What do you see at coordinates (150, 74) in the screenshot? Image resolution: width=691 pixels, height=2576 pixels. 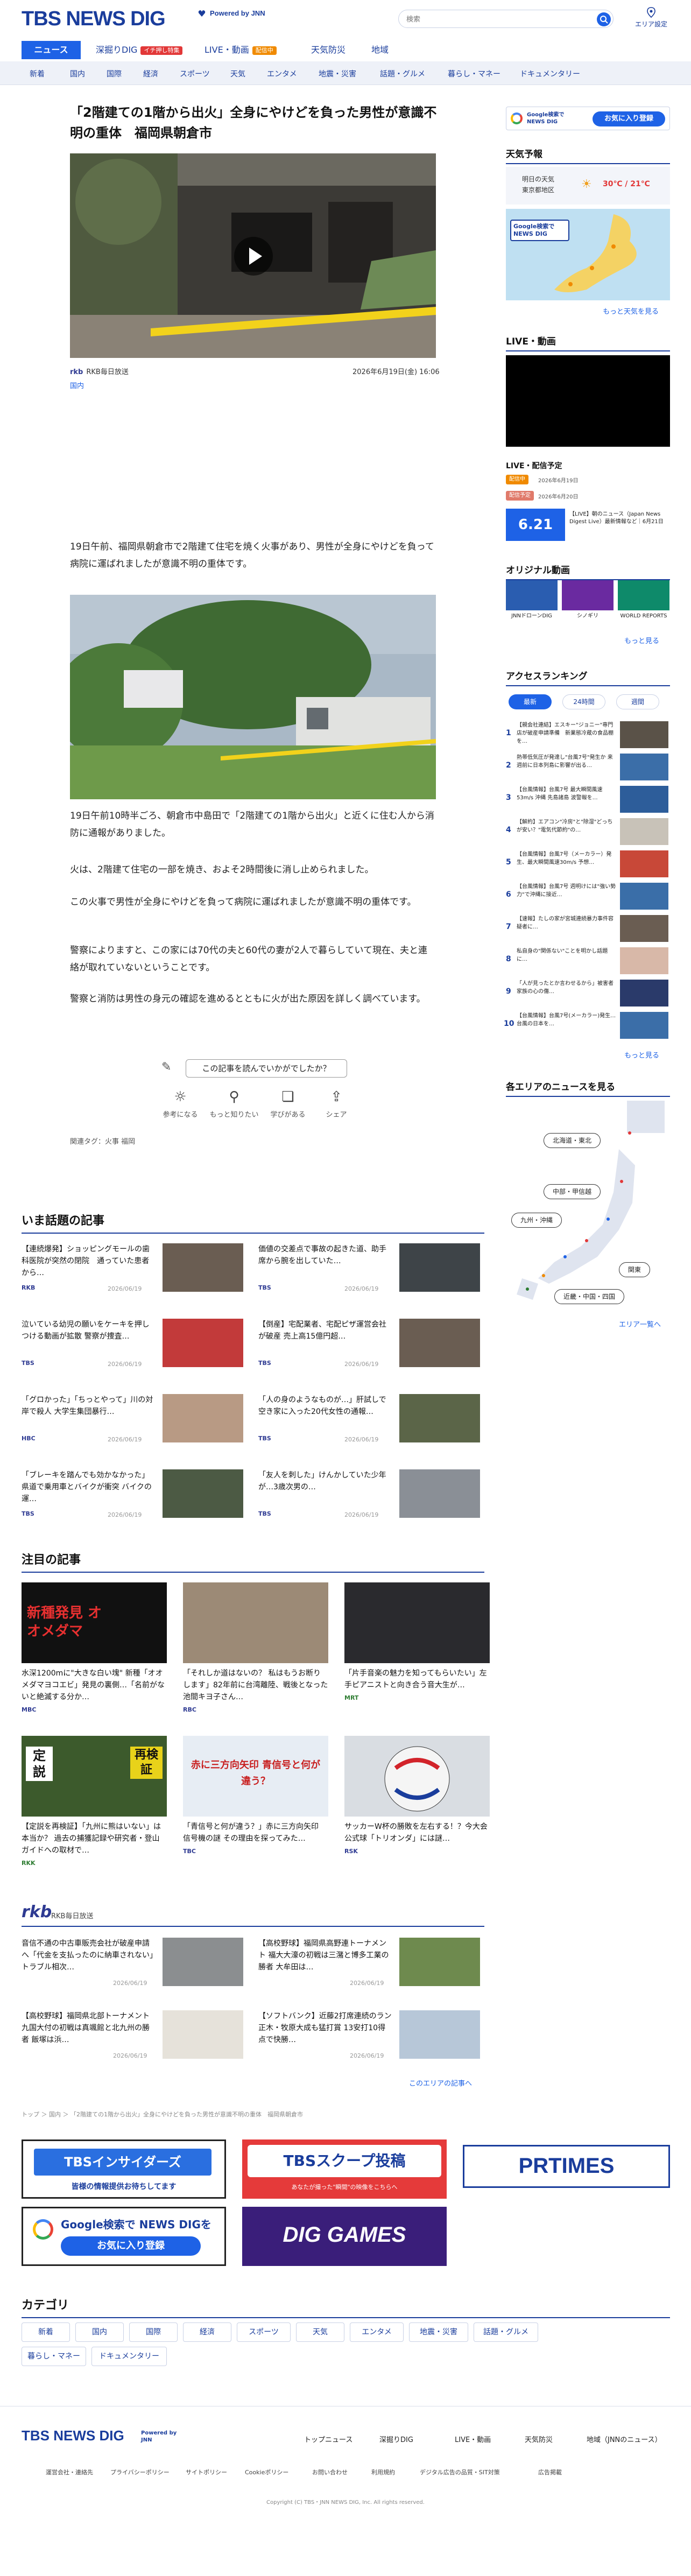 I see `category-nav-economy: 経済` at bounding box center [150, 74].